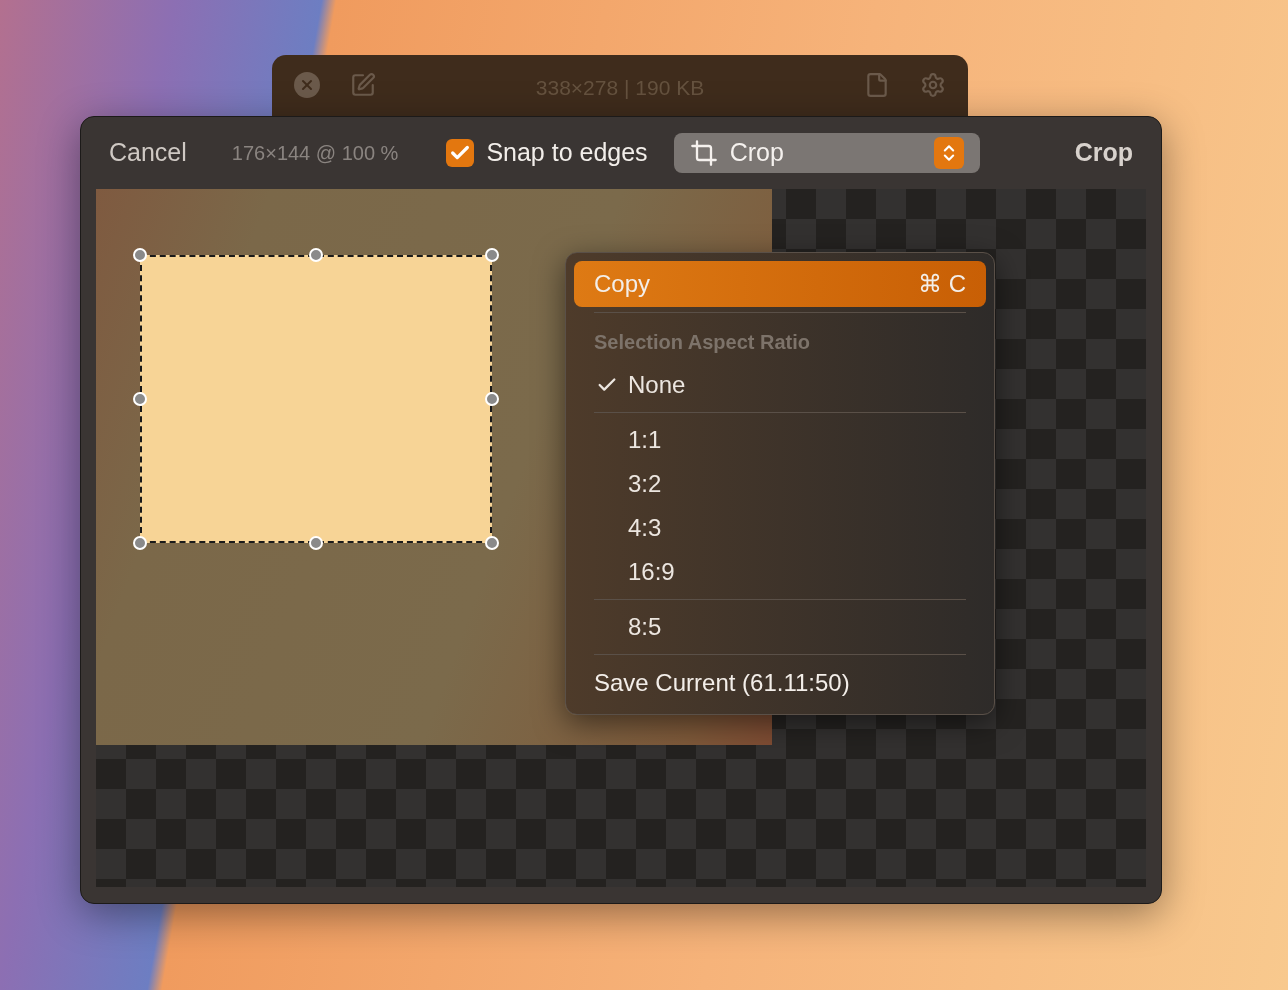 This screenshot has width=1288, height=990. I want to click on menu-section-header: Selection Aspect Ratio, so click(702, 342).